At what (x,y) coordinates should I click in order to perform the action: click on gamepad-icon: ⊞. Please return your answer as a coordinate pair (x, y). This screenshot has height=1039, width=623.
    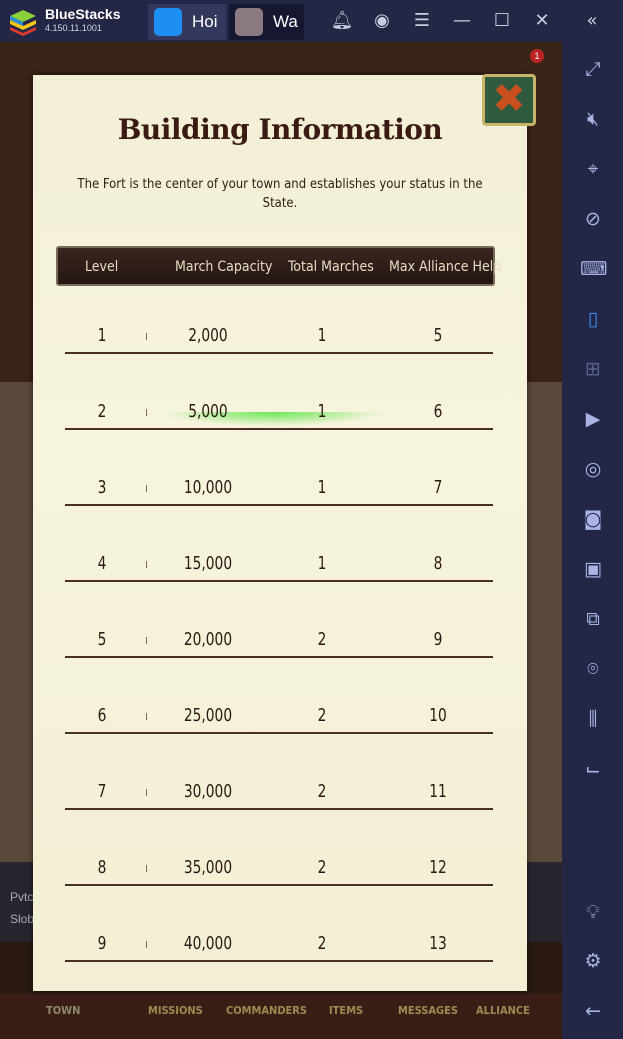
    Looking at the image, I should click on (593, 369).